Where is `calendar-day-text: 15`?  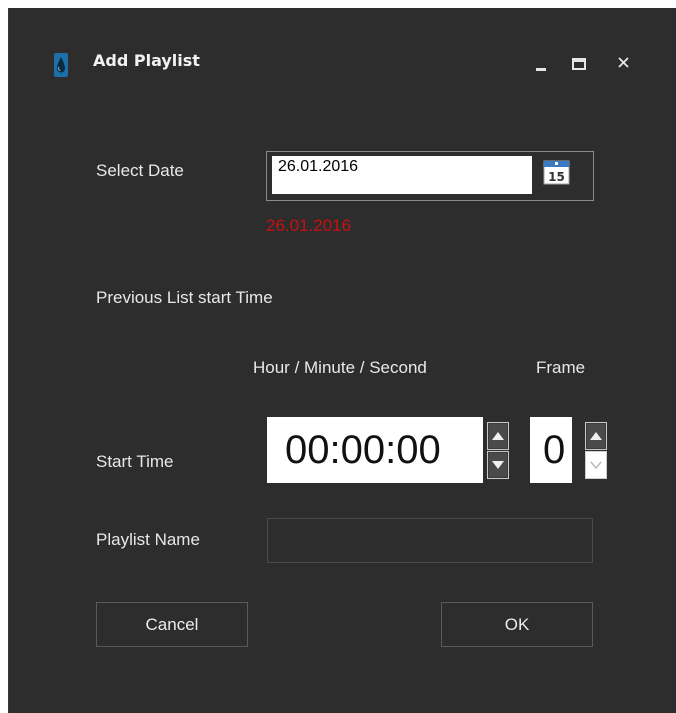
calendar-day-text: 15 is located at coordinates (556, 177).